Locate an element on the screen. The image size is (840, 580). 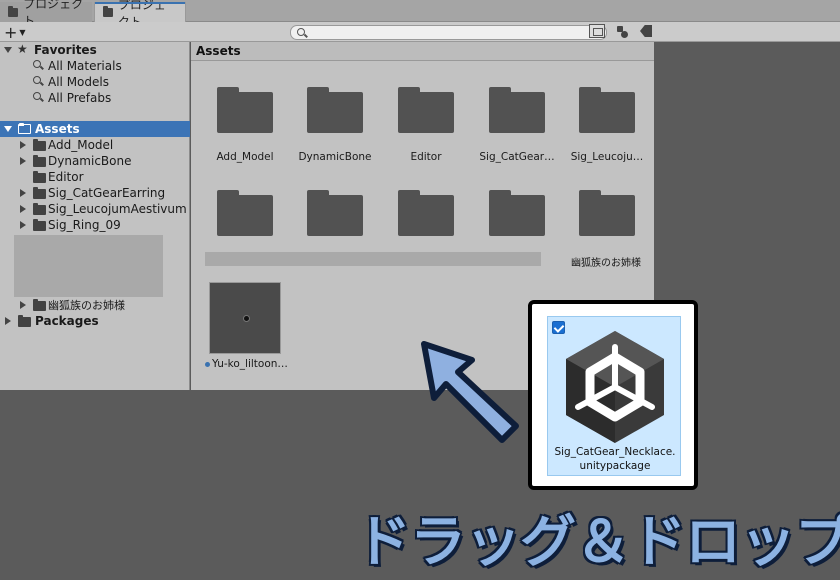
package-file-item: Sig_CatGear_Necklace. unitypackage is located at coordinates (614, 396).